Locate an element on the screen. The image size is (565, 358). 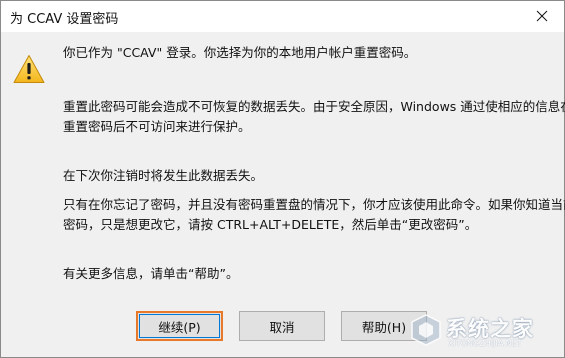
warning-icon is located at coordinates (29, 69).